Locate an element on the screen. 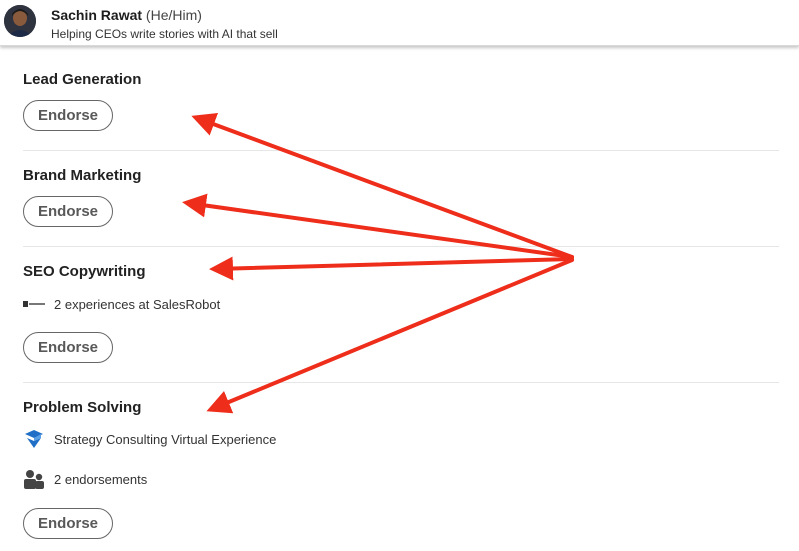 The image size is (799, 551). avatar is located at coordinates (20, 21).